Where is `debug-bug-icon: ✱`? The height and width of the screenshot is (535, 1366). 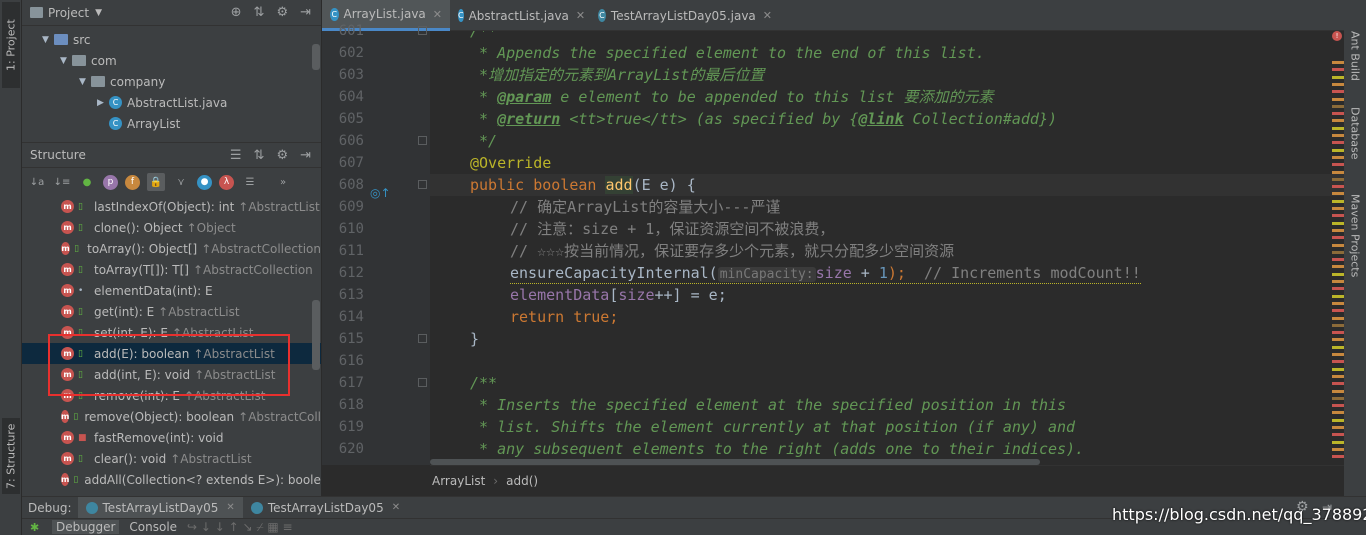
debug-bug-icon: ✱ is located at coordinates (34, 527).